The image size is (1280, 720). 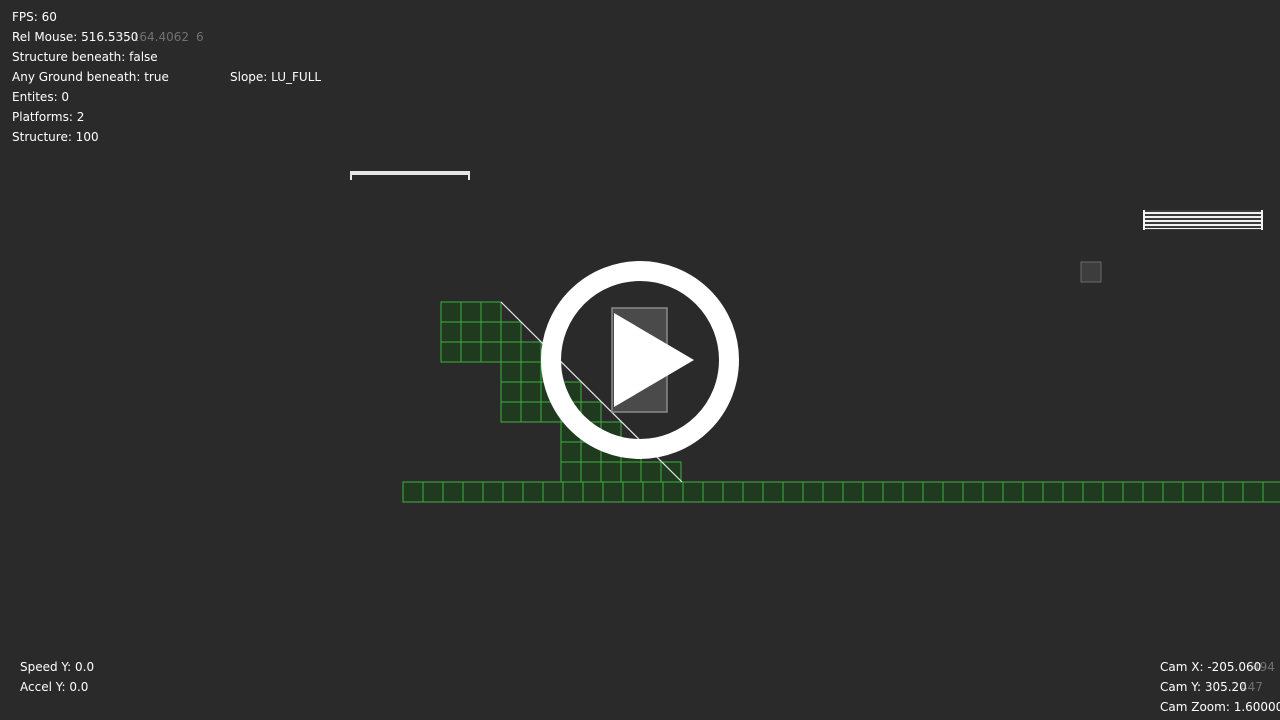 I want to click on cam-y-readout: Cam Y: 305.20, so click(x=1203, y=687).